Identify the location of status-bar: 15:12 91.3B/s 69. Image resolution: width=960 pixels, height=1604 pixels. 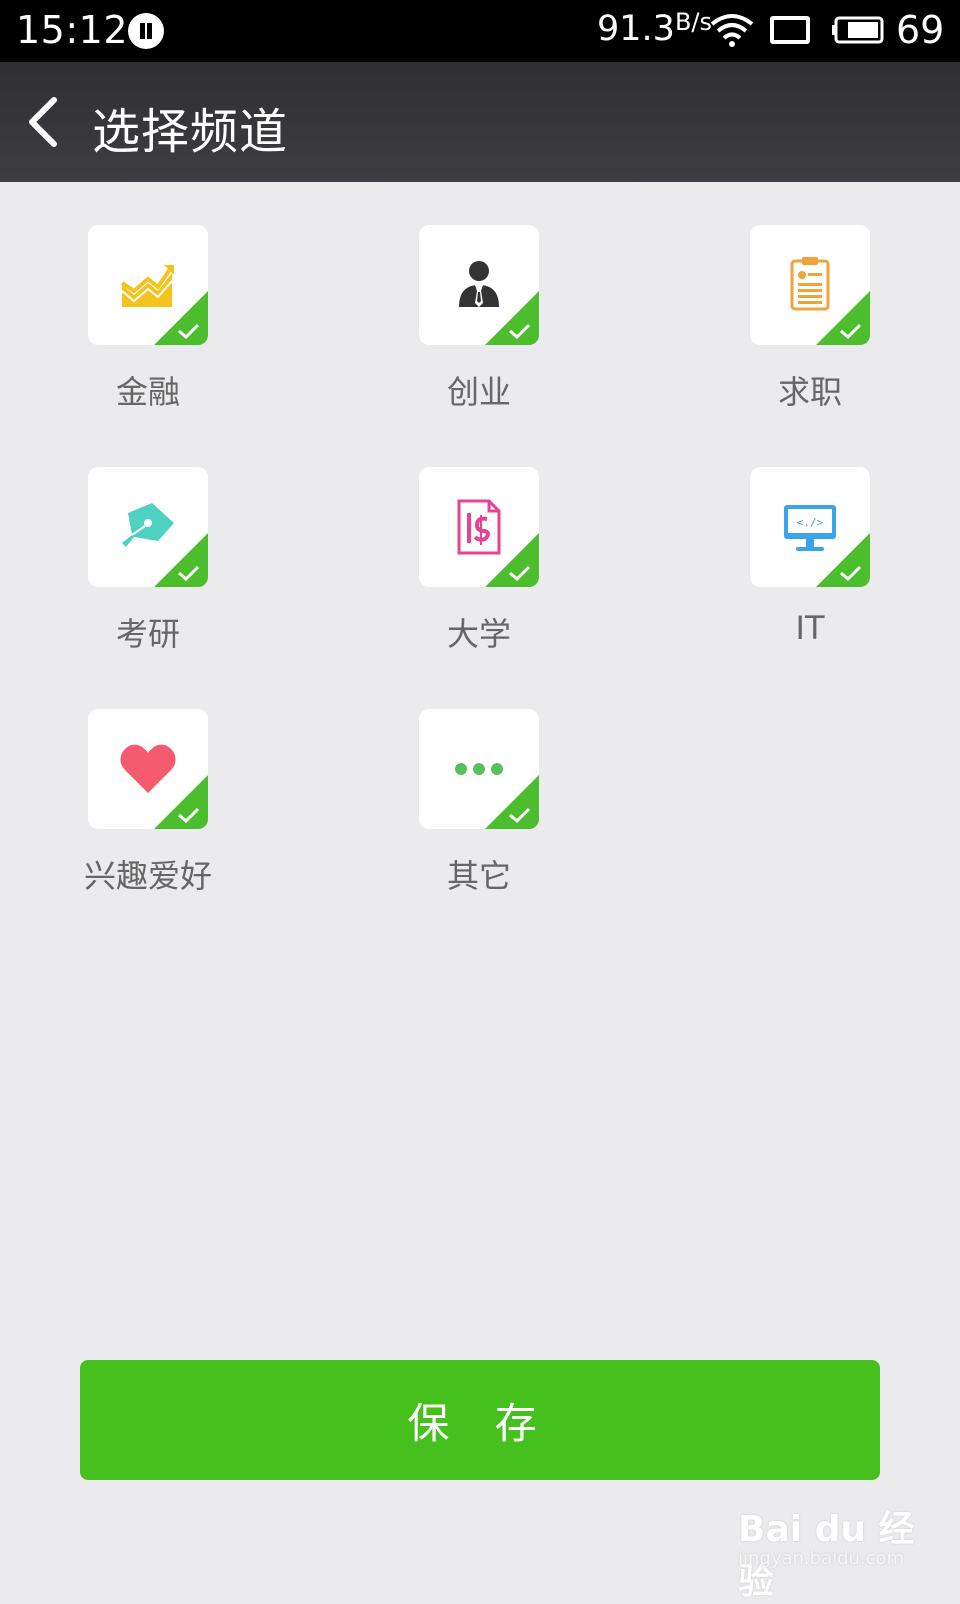
(480, 31).